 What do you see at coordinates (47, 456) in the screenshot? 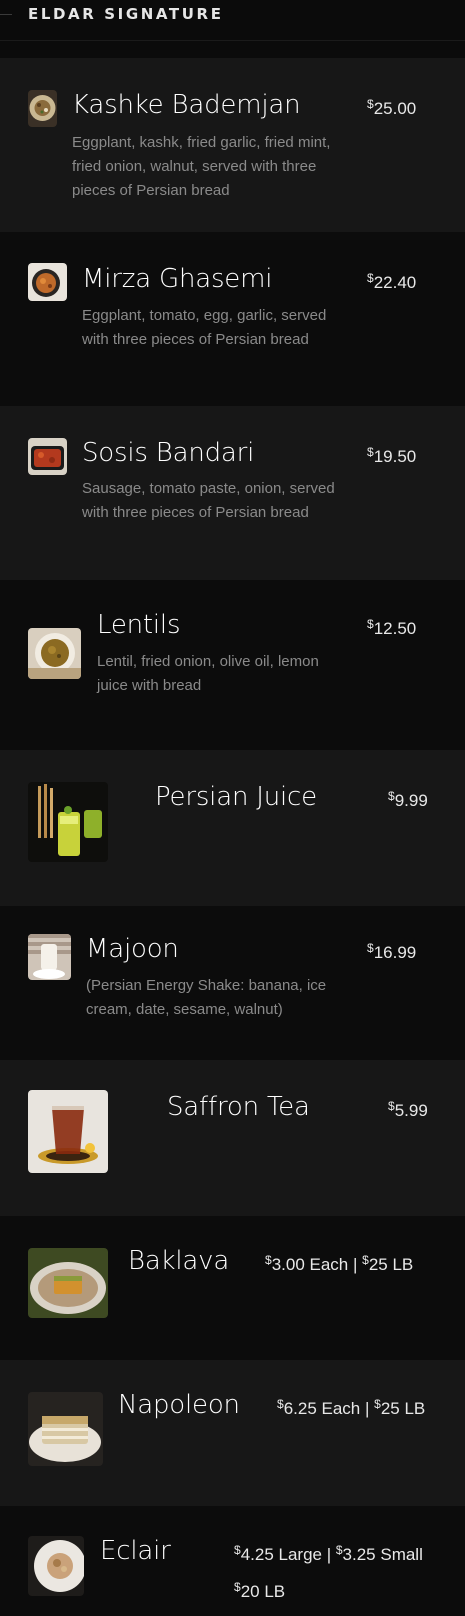
I see `sosis-bandari-photo` at bounding box center [47, 456].